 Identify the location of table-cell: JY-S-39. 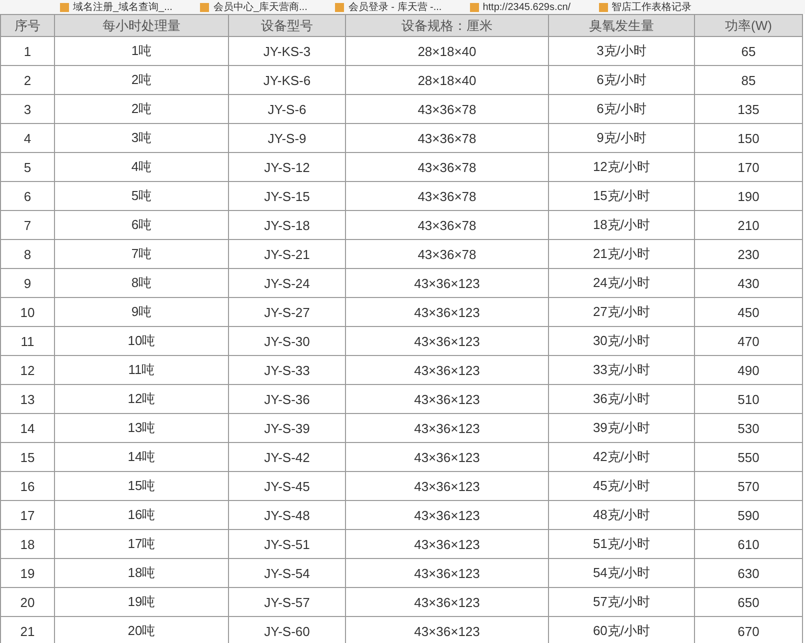
(287, 428).